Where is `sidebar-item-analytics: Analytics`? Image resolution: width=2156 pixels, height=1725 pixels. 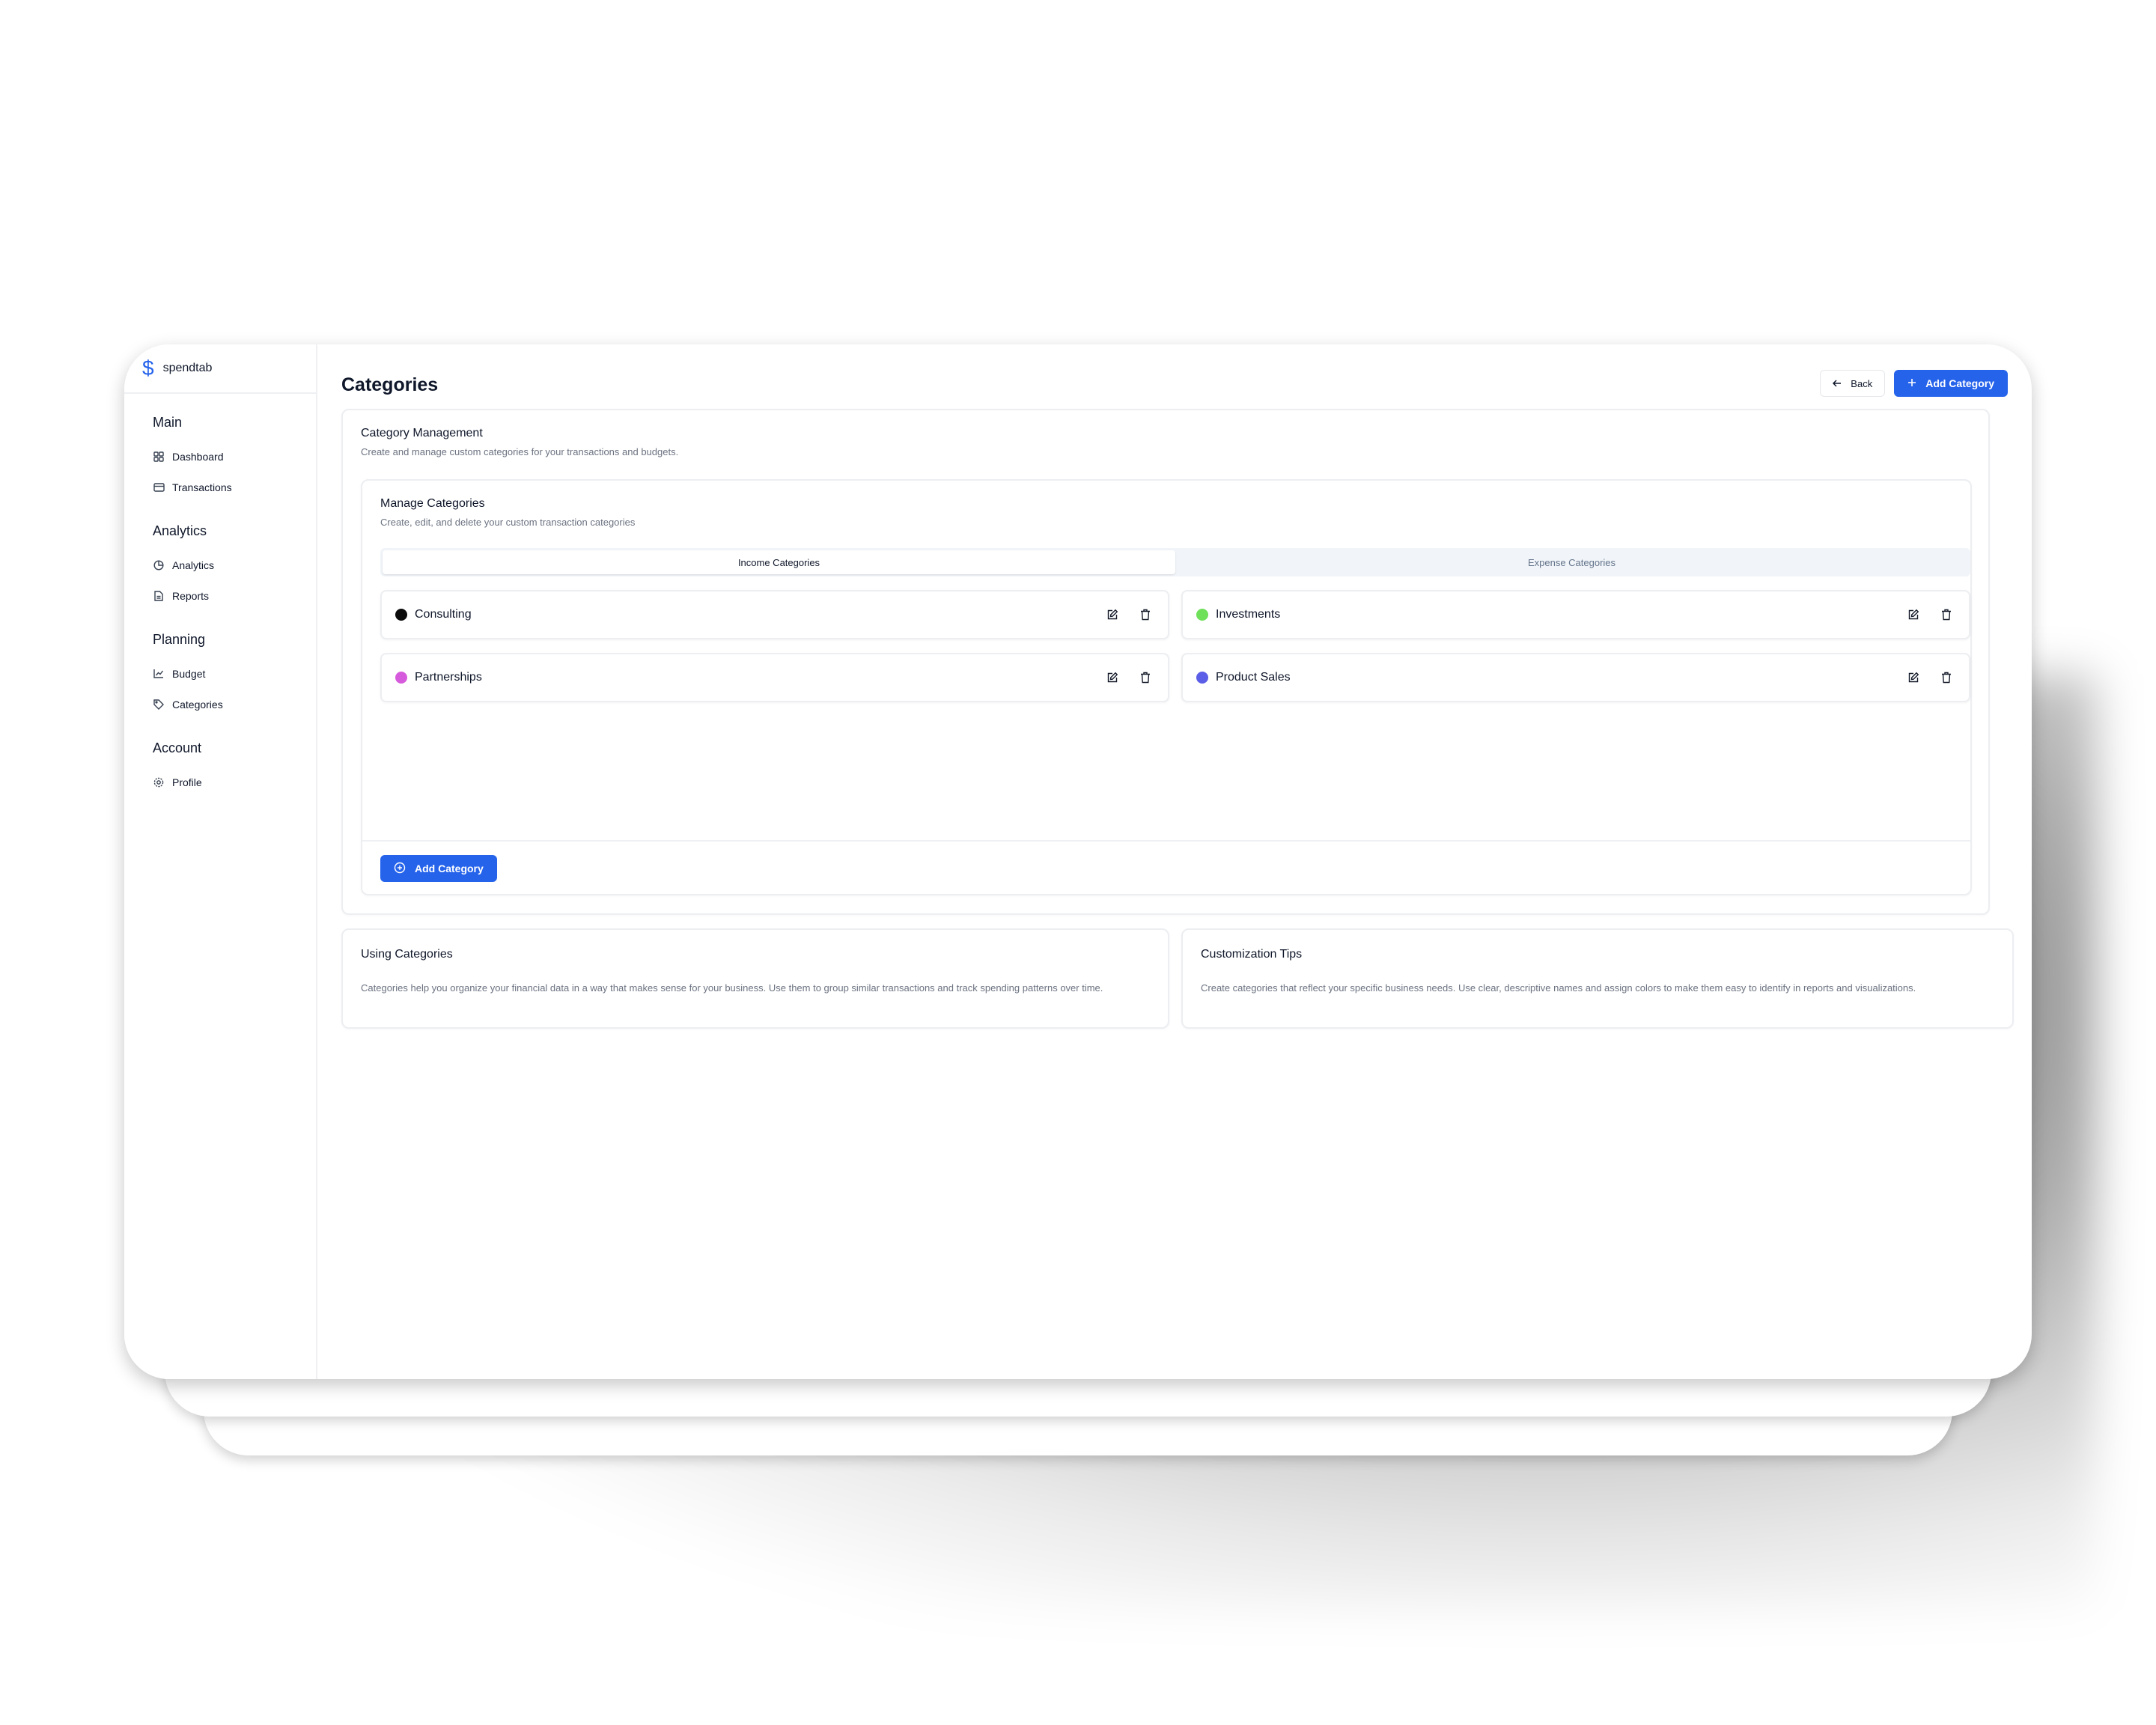
sidebar-item-analytics: Analytics is located at coordinates (234, 565).